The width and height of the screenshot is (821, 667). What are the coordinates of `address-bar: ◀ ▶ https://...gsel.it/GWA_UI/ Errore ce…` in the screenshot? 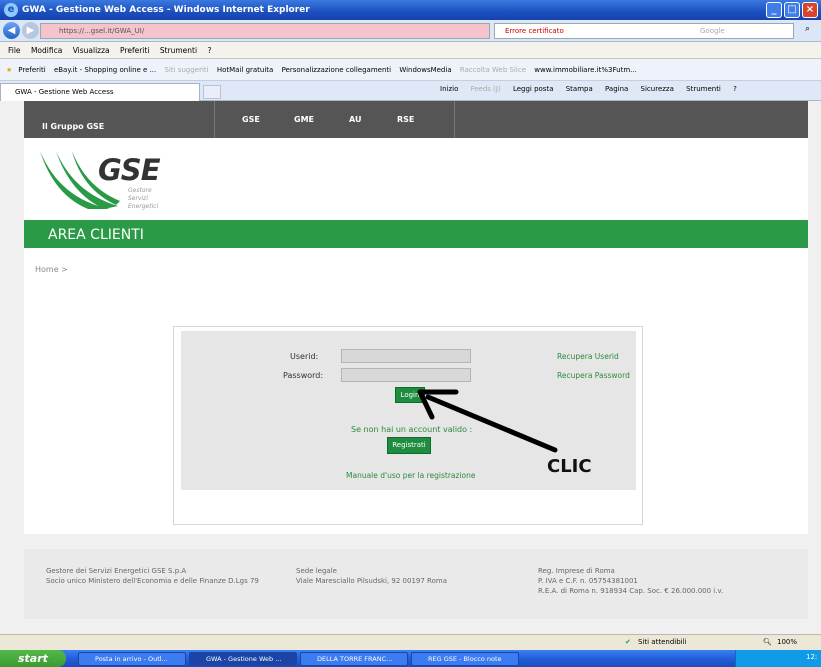 It's located at (410, 31).